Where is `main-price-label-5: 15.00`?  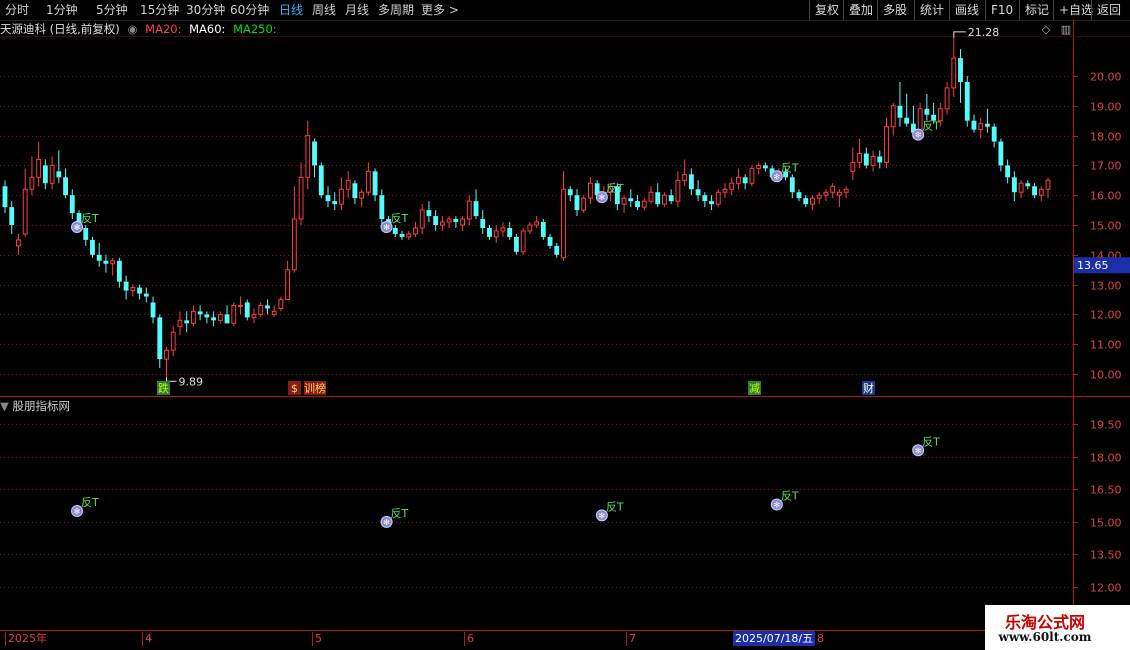
main-price-label-5: 15.00 is located at coordinates (1106, 226).